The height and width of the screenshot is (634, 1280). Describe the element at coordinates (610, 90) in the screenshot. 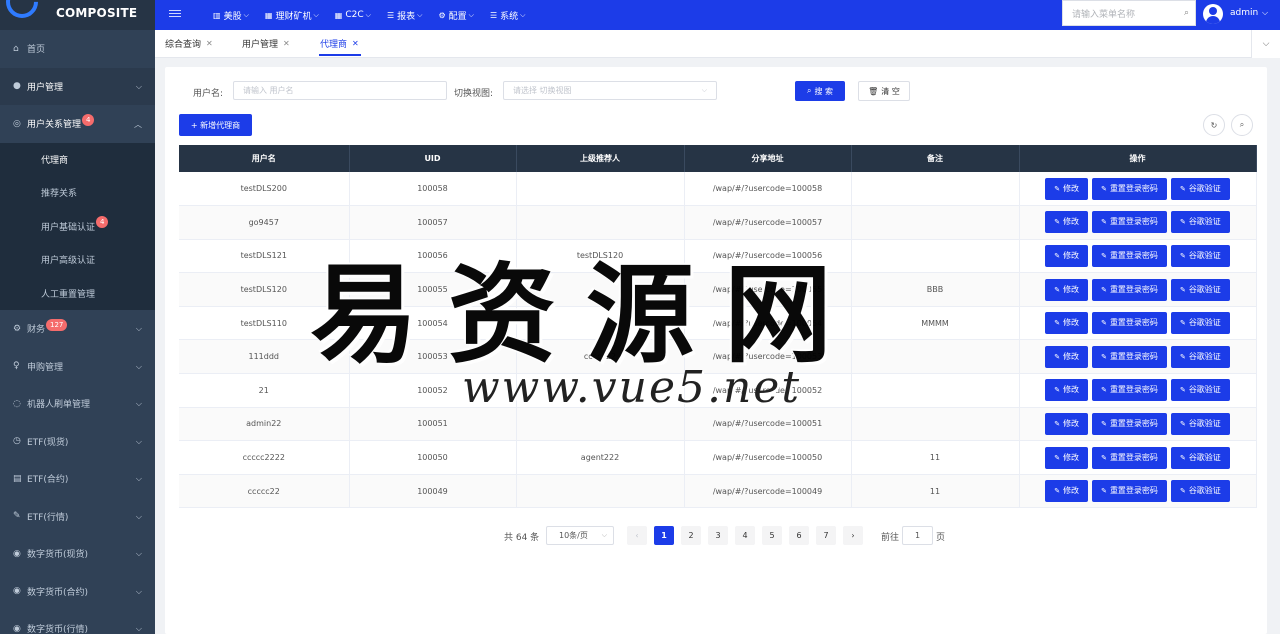

I see `view-select: 请选择 切换视图 ⌵` at that location.